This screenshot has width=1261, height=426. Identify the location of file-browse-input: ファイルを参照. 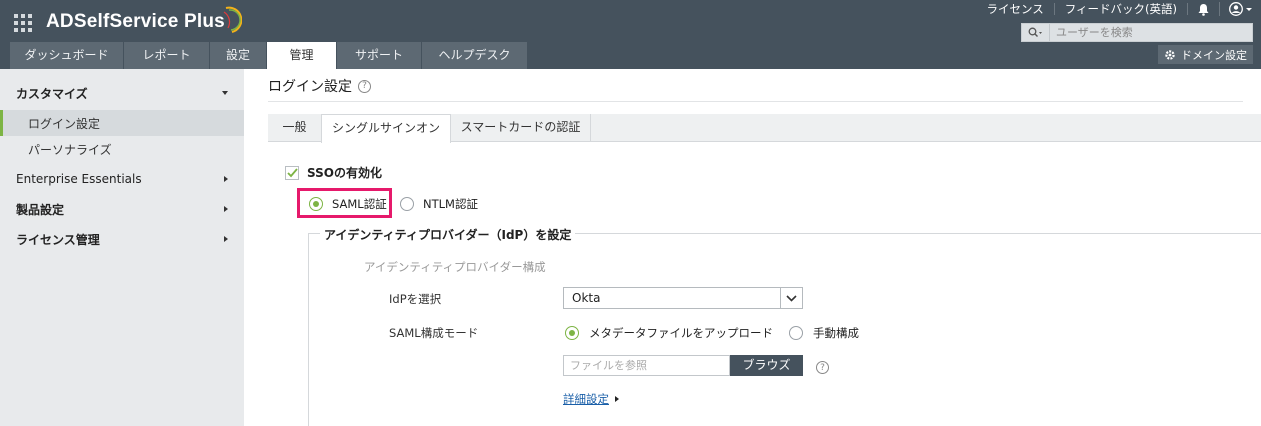
(646, 365).